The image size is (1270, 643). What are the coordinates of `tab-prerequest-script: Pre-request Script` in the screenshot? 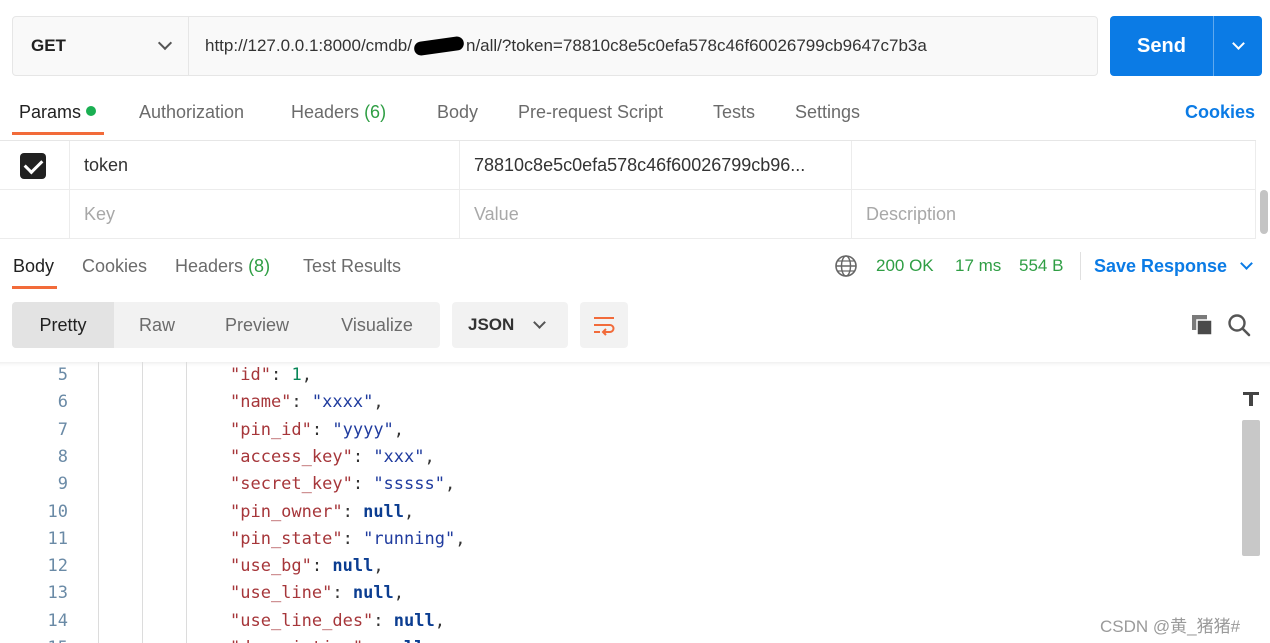 It's located at (590, 112).